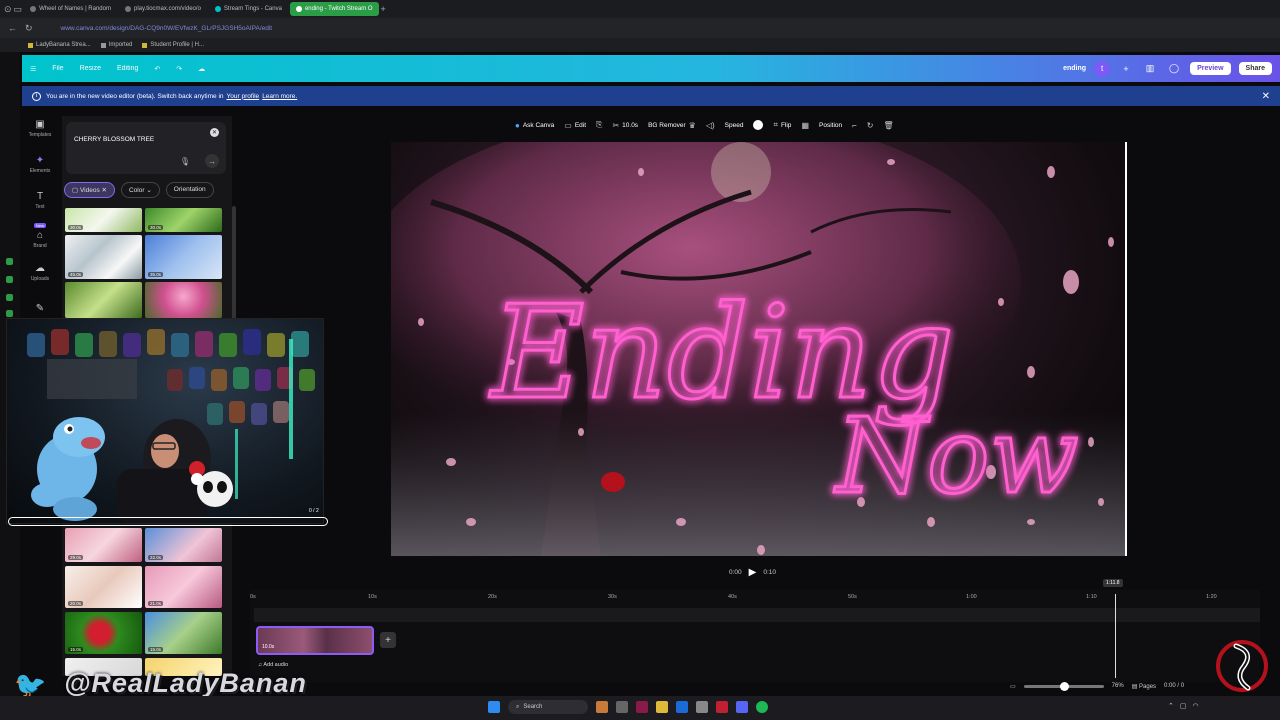 The height and width of the screenshot is (720, 1280). Describe the element at coordinates (1126, 69) in the screenshot. I see `add-collaborator-icon: +` at that location.